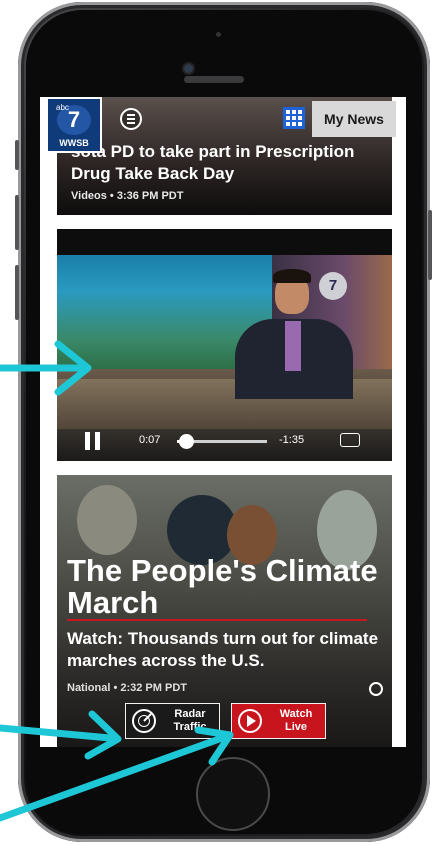  I want to click on arrow-to-video, so click(46, 368).